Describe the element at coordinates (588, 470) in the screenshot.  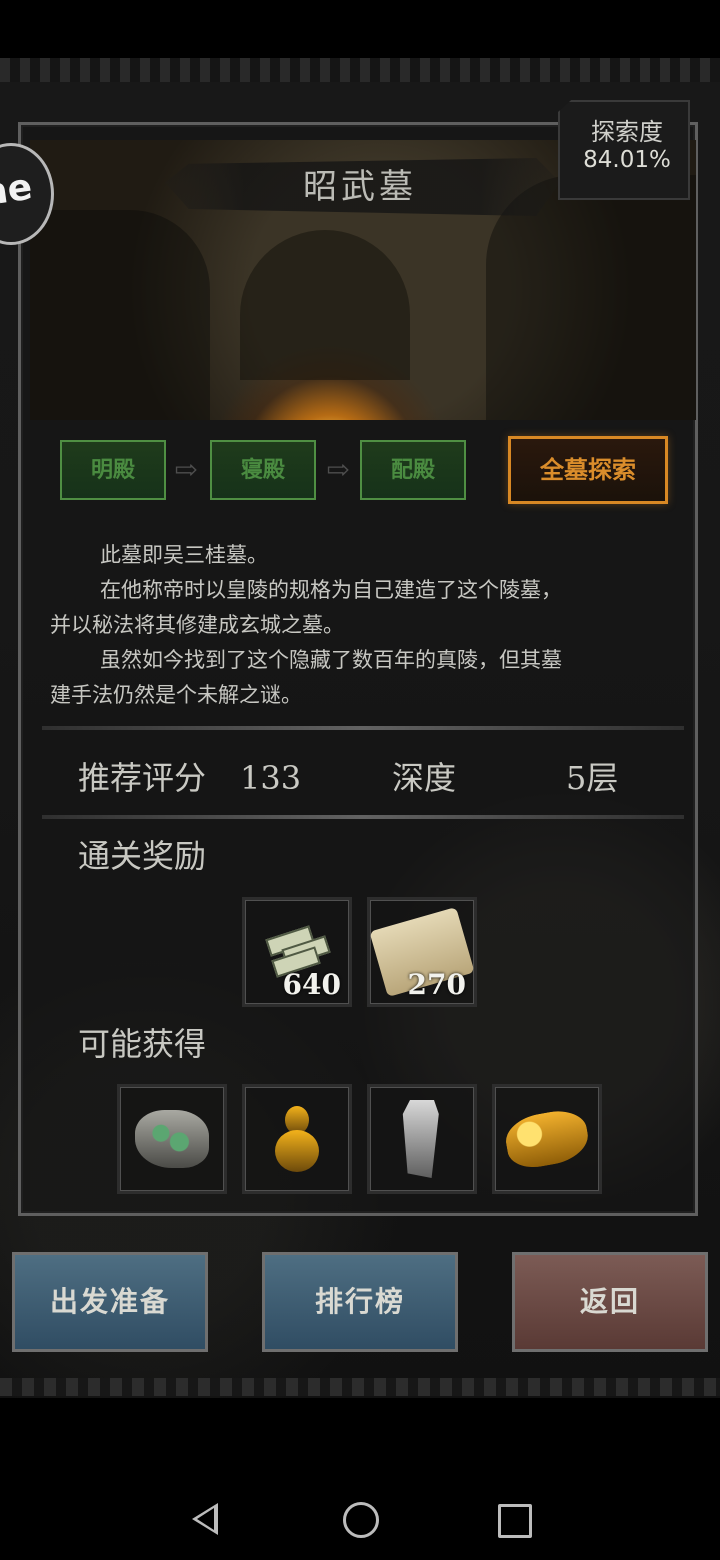
I see `all-explore-button: 全墓探索` at that location.